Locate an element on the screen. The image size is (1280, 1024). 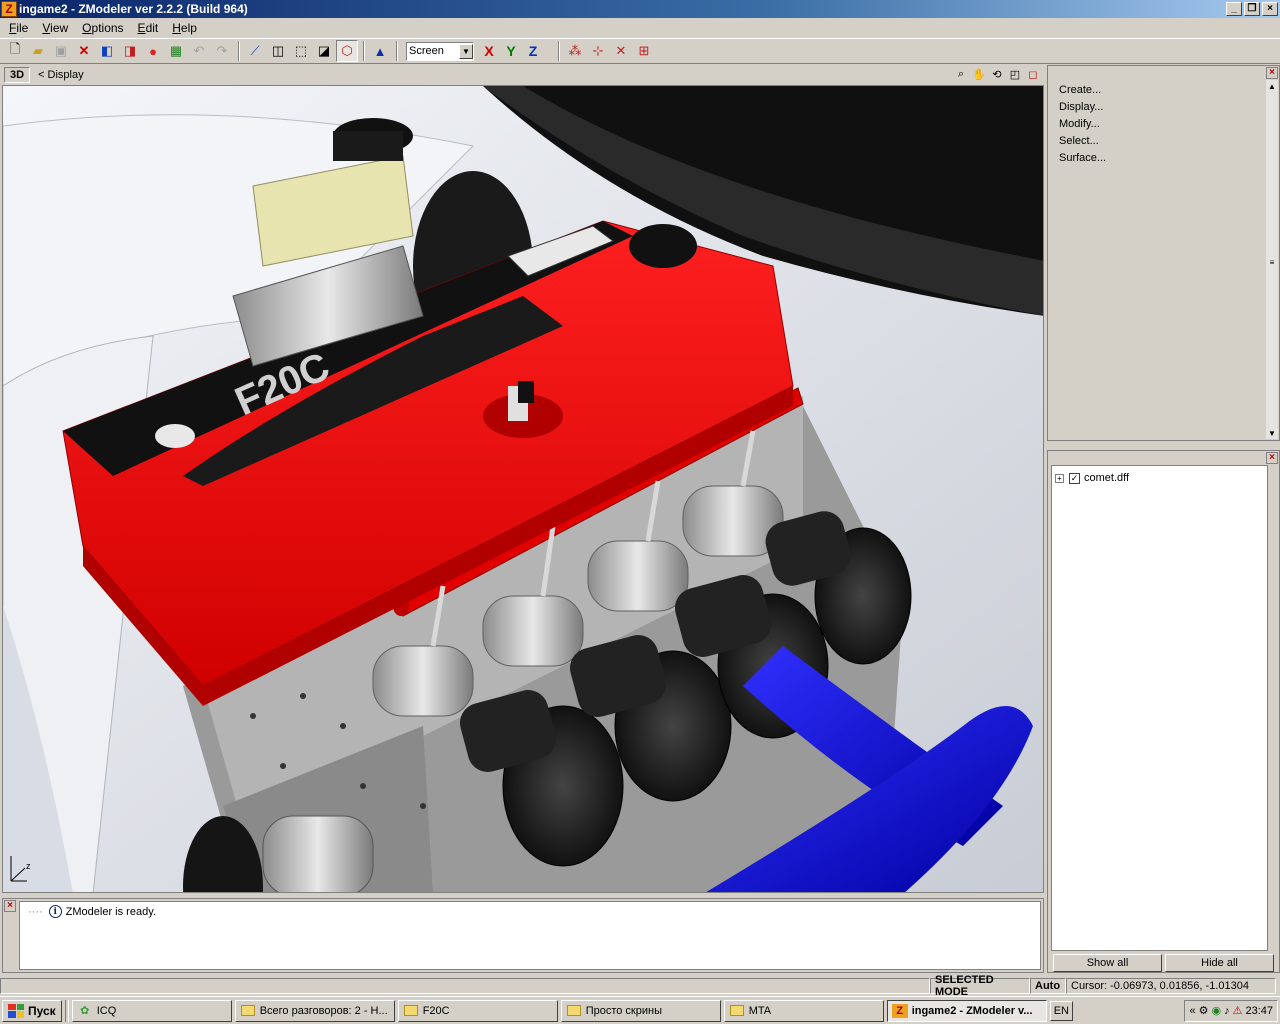
import-icon: ◧ is located at coordinates (107, 51).